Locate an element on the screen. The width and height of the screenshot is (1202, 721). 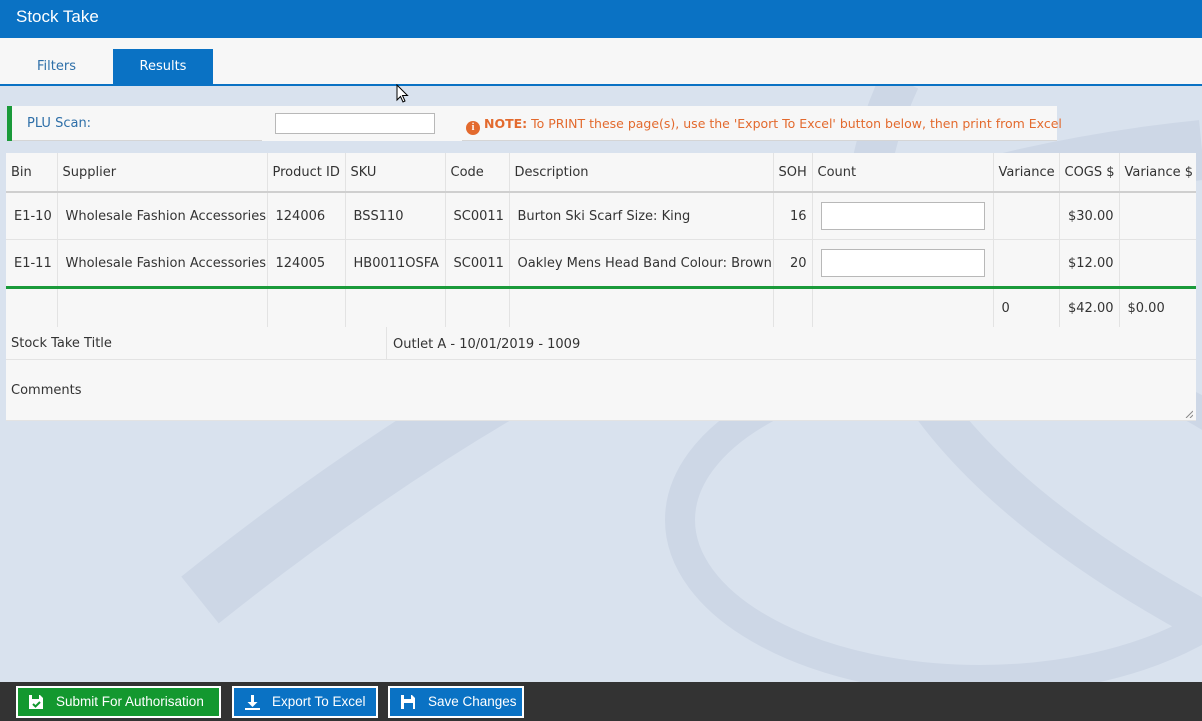
col-header-supplier: Supplier is located at coordinates (162, 173).